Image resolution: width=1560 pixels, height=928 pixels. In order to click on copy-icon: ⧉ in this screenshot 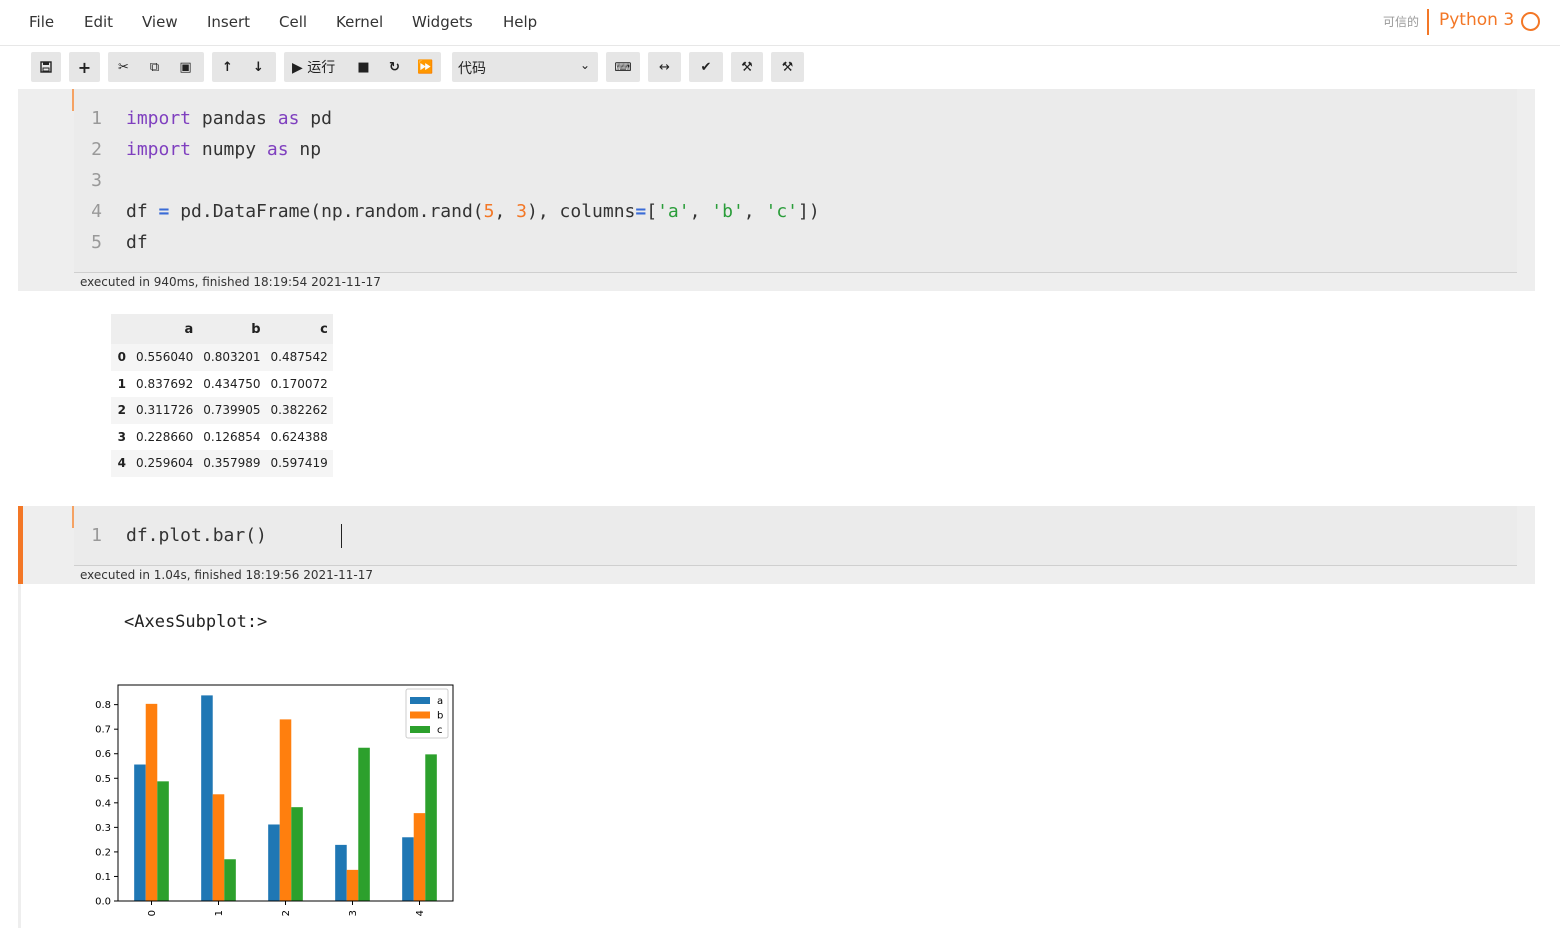, I will do `click(154, 67)`.